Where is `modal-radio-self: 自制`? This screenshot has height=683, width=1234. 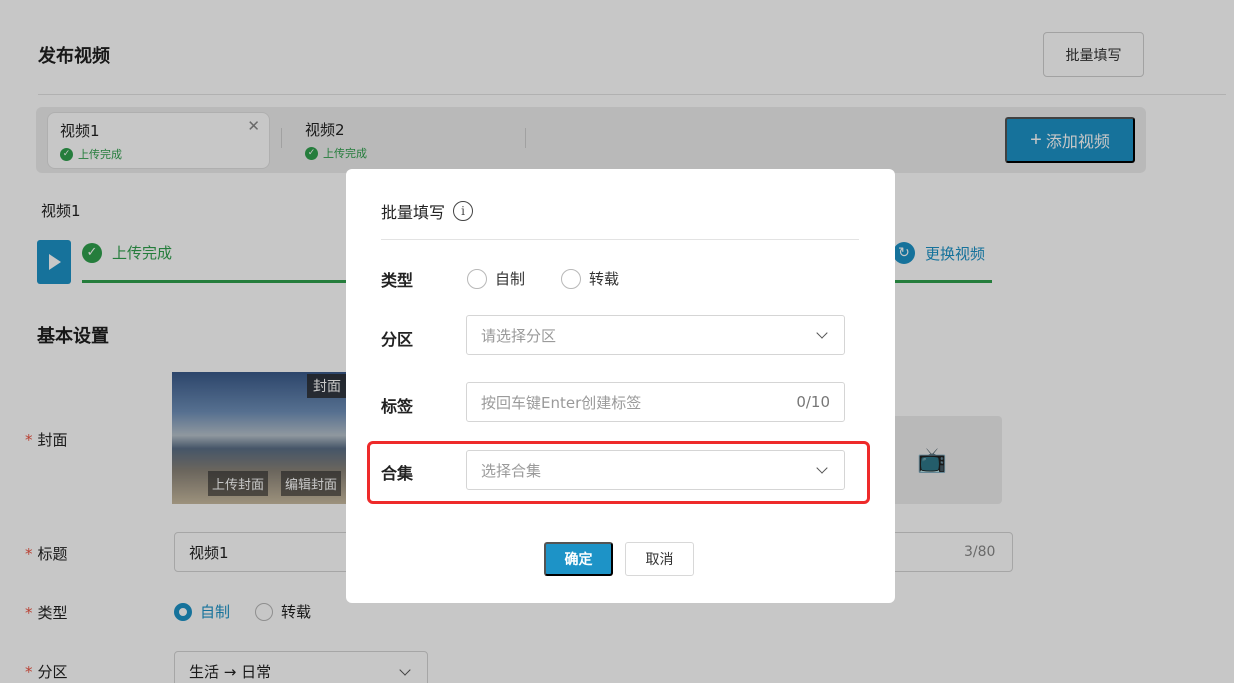 modal-radio-self: 自制 is located at coordinates (496, 278).